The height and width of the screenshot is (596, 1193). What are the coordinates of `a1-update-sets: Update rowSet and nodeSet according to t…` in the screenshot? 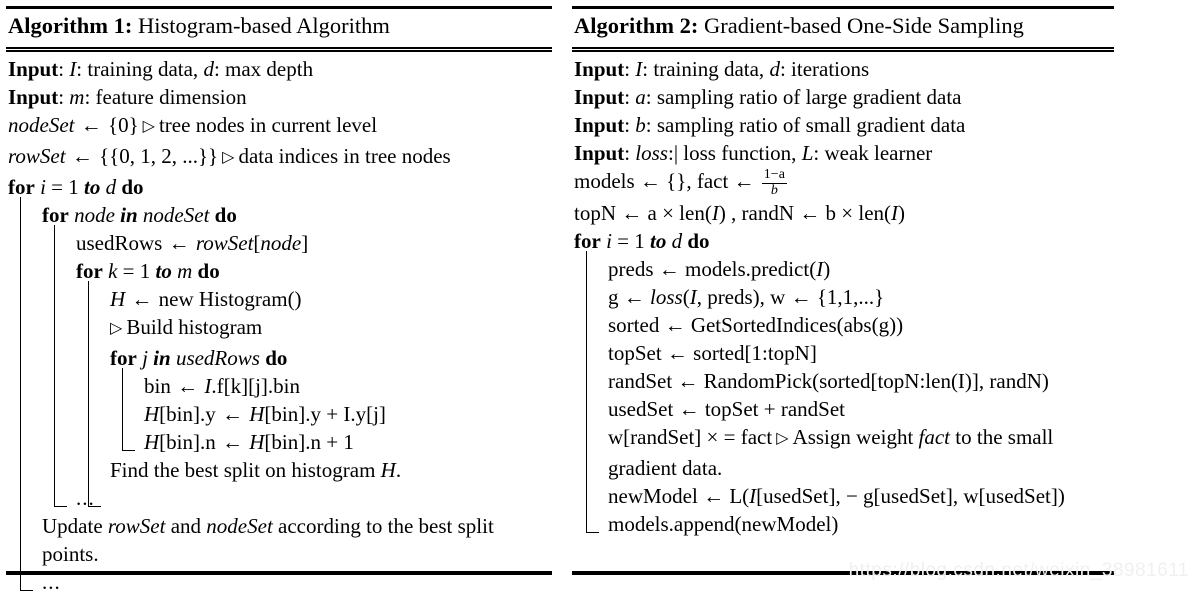 It's located at (268, 540).